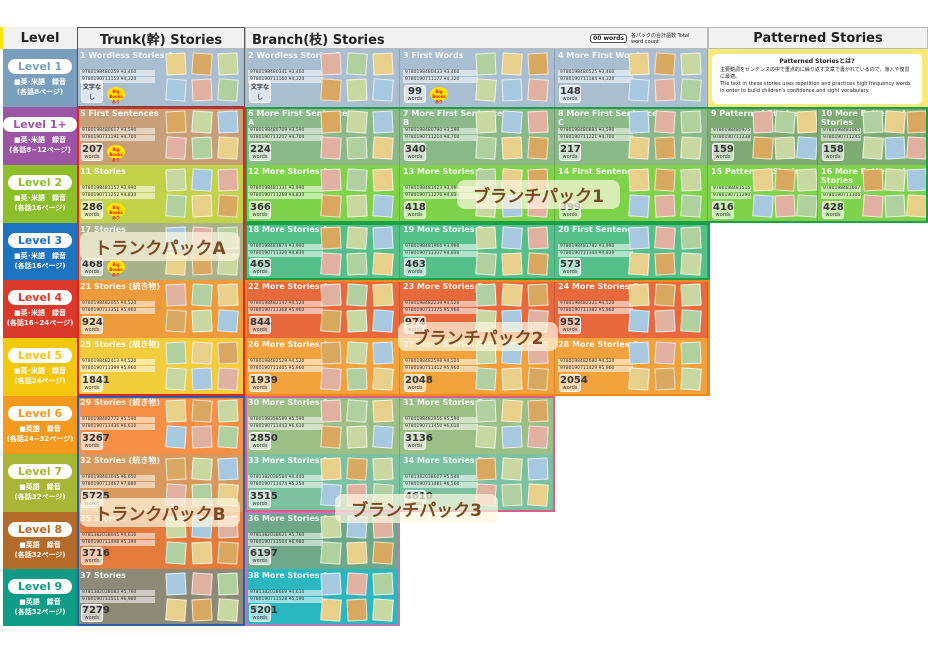  Describe the element at coordinates (40, 323) in the screenshot. I see `level-pages: (各話16~24ページ)` at that location.